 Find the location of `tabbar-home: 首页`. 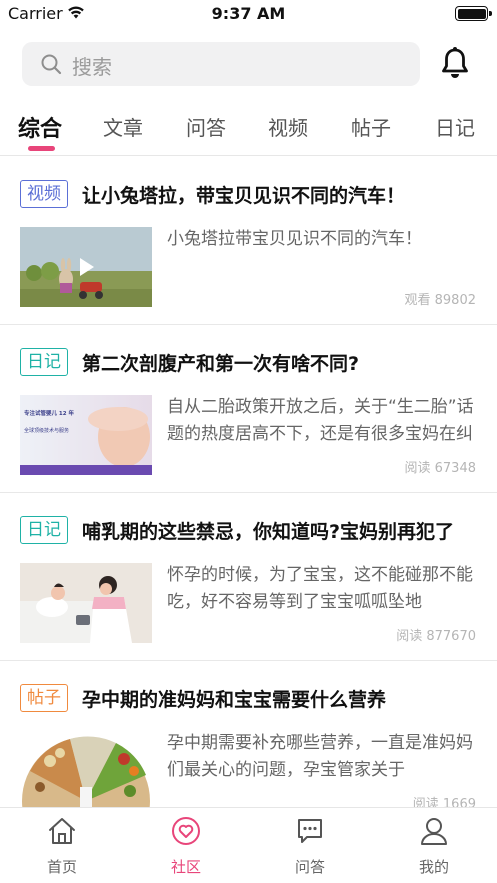

tabbar-home: 首页 is located at coordinates (62, 845).